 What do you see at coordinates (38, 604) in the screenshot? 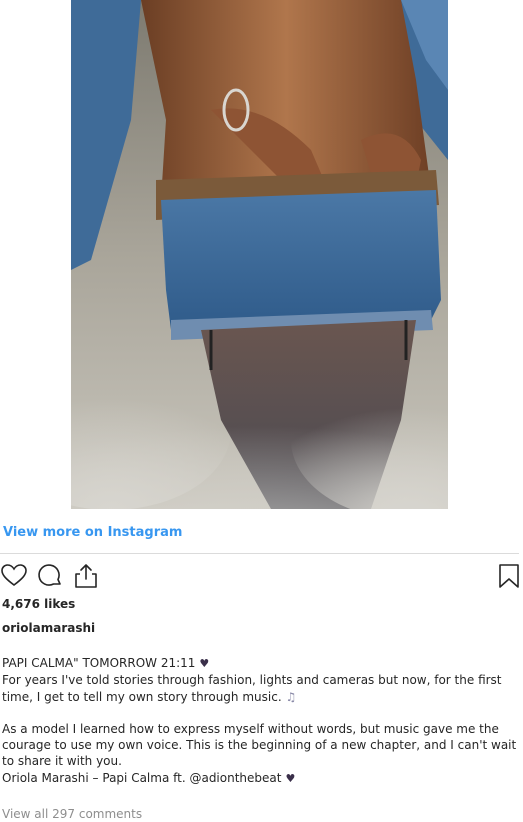
I see `likes-count: 4,676 likes` at bounding box center [38, 604].